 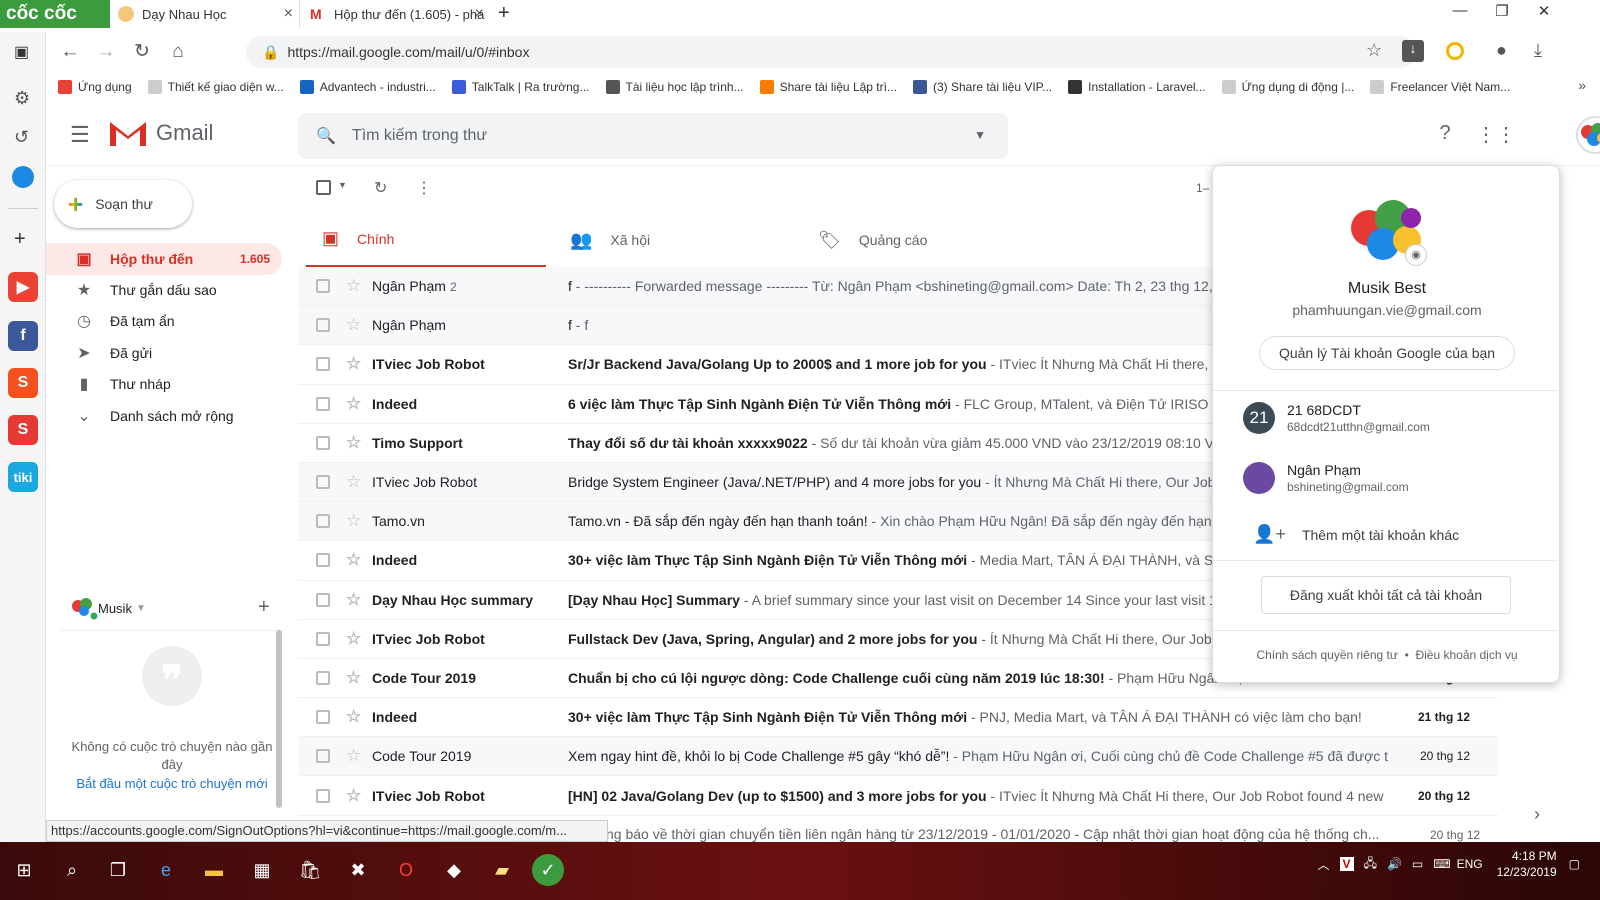 I want to click on store-icon: 🛍, so click(x=310, y=870).